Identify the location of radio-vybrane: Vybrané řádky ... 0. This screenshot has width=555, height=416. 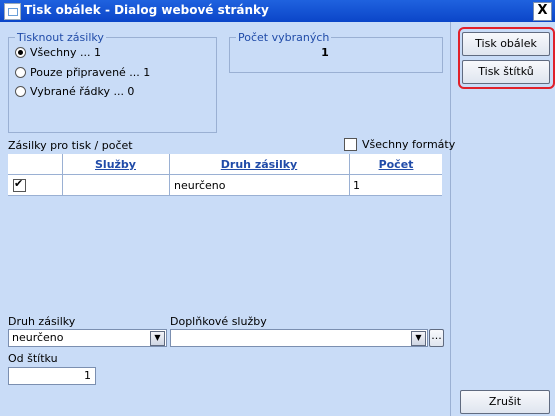
(74, 91).